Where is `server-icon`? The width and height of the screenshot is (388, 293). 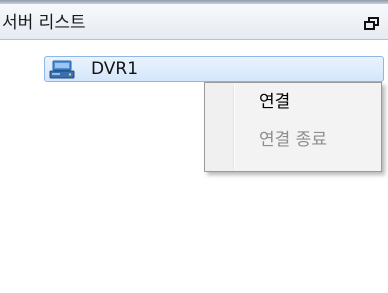 server-icon is located at coordinates (62, 69).